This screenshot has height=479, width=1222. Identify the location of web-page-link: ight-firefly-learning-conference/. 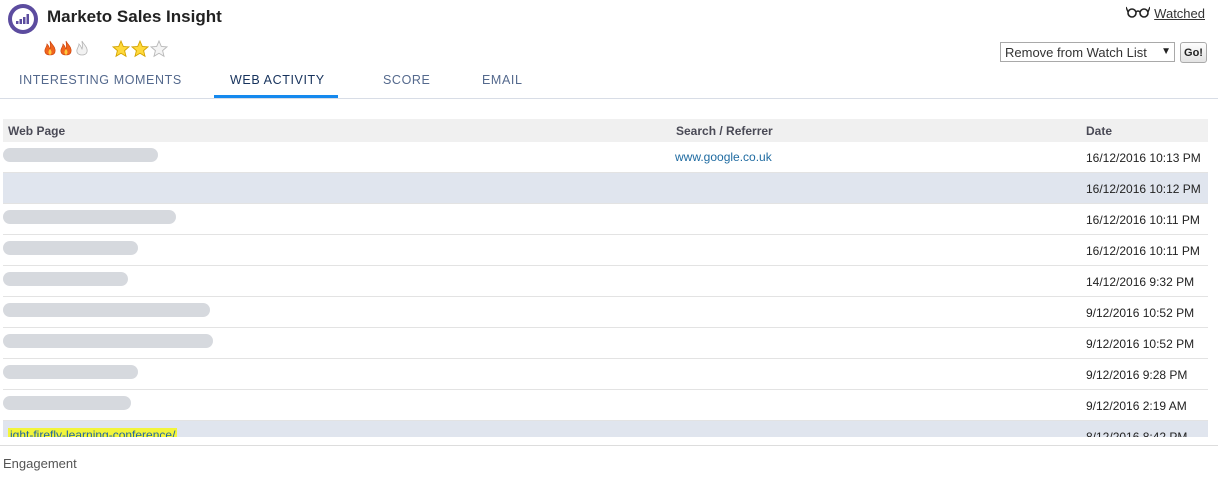
(93, 432).